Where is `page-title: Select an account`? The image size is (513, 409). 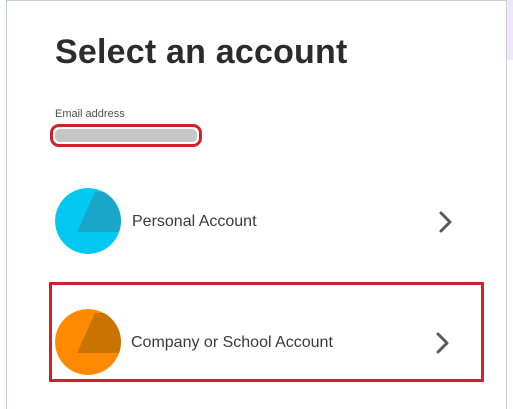
page-title: Select an account is located at coordinates (201, 52).